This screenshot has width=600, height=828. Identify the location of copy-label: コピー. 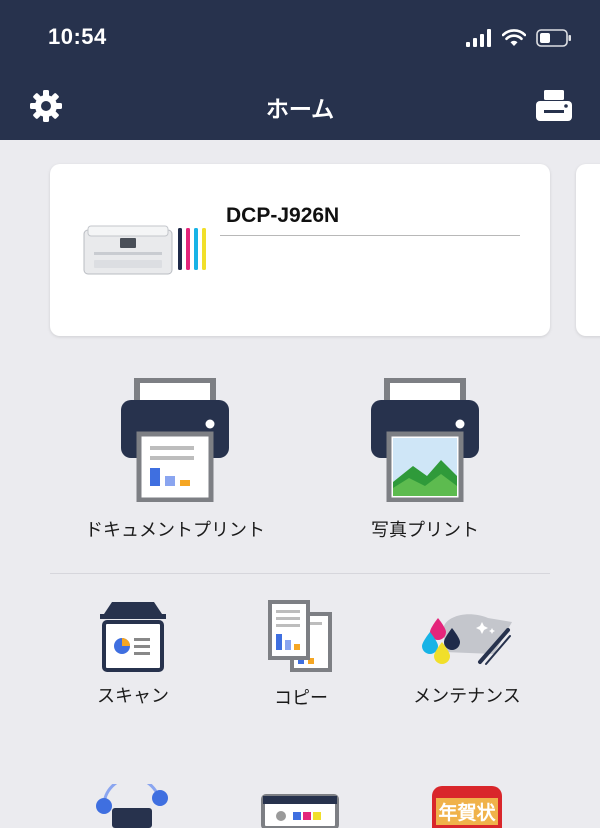
(301, 698).